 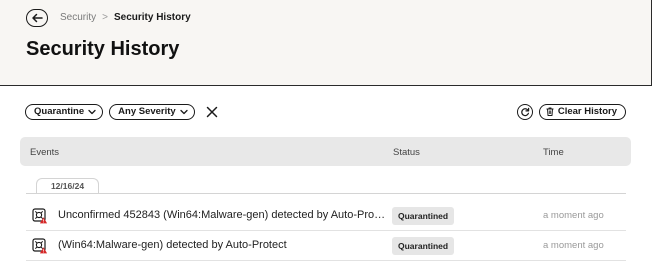 I want to click on clear-history-button: Clear History, so click(x=582, y=111).